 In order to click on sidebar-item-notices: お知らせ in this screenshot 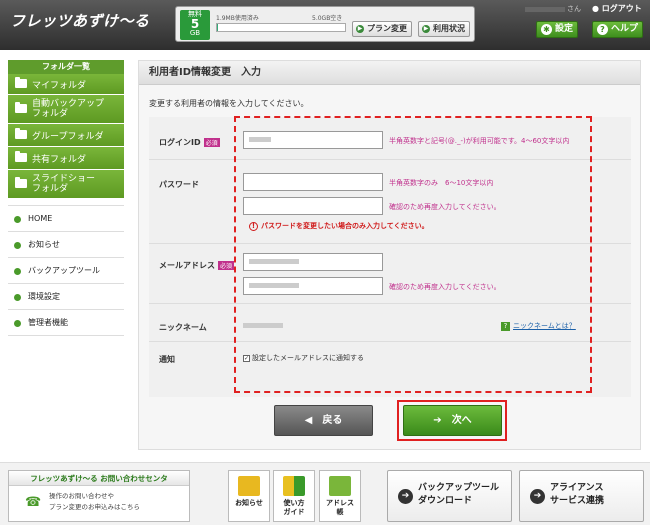, I will do `click(66, 245)`.